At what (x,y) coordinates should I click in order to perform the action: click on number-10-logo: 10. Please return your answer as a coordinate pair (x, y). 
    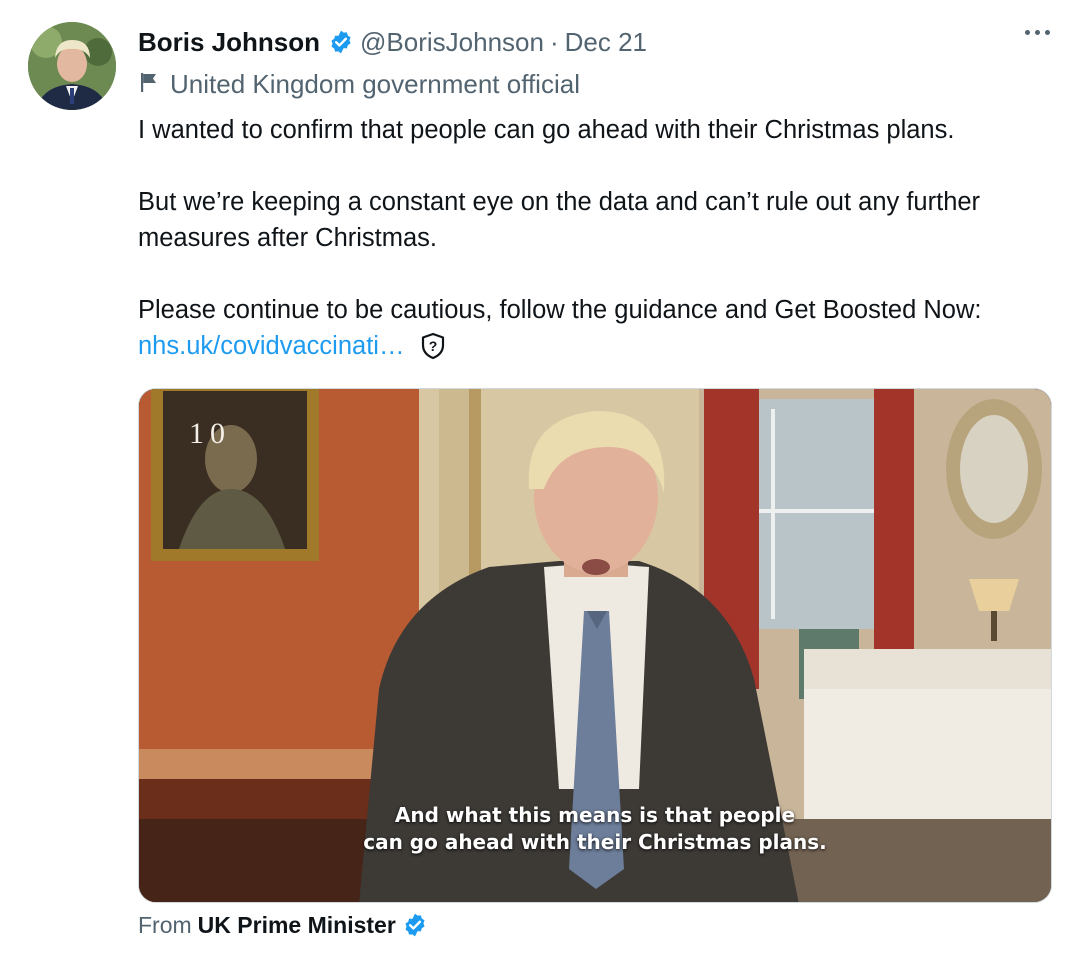
    Looking at the image, I should click on (210, 433).